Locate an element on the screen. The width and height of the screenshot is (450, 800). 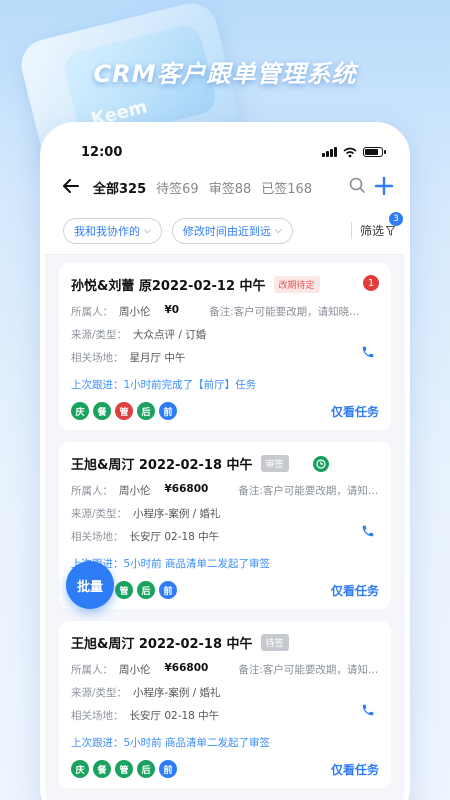
add-icon is located at coordinates (384, 187).